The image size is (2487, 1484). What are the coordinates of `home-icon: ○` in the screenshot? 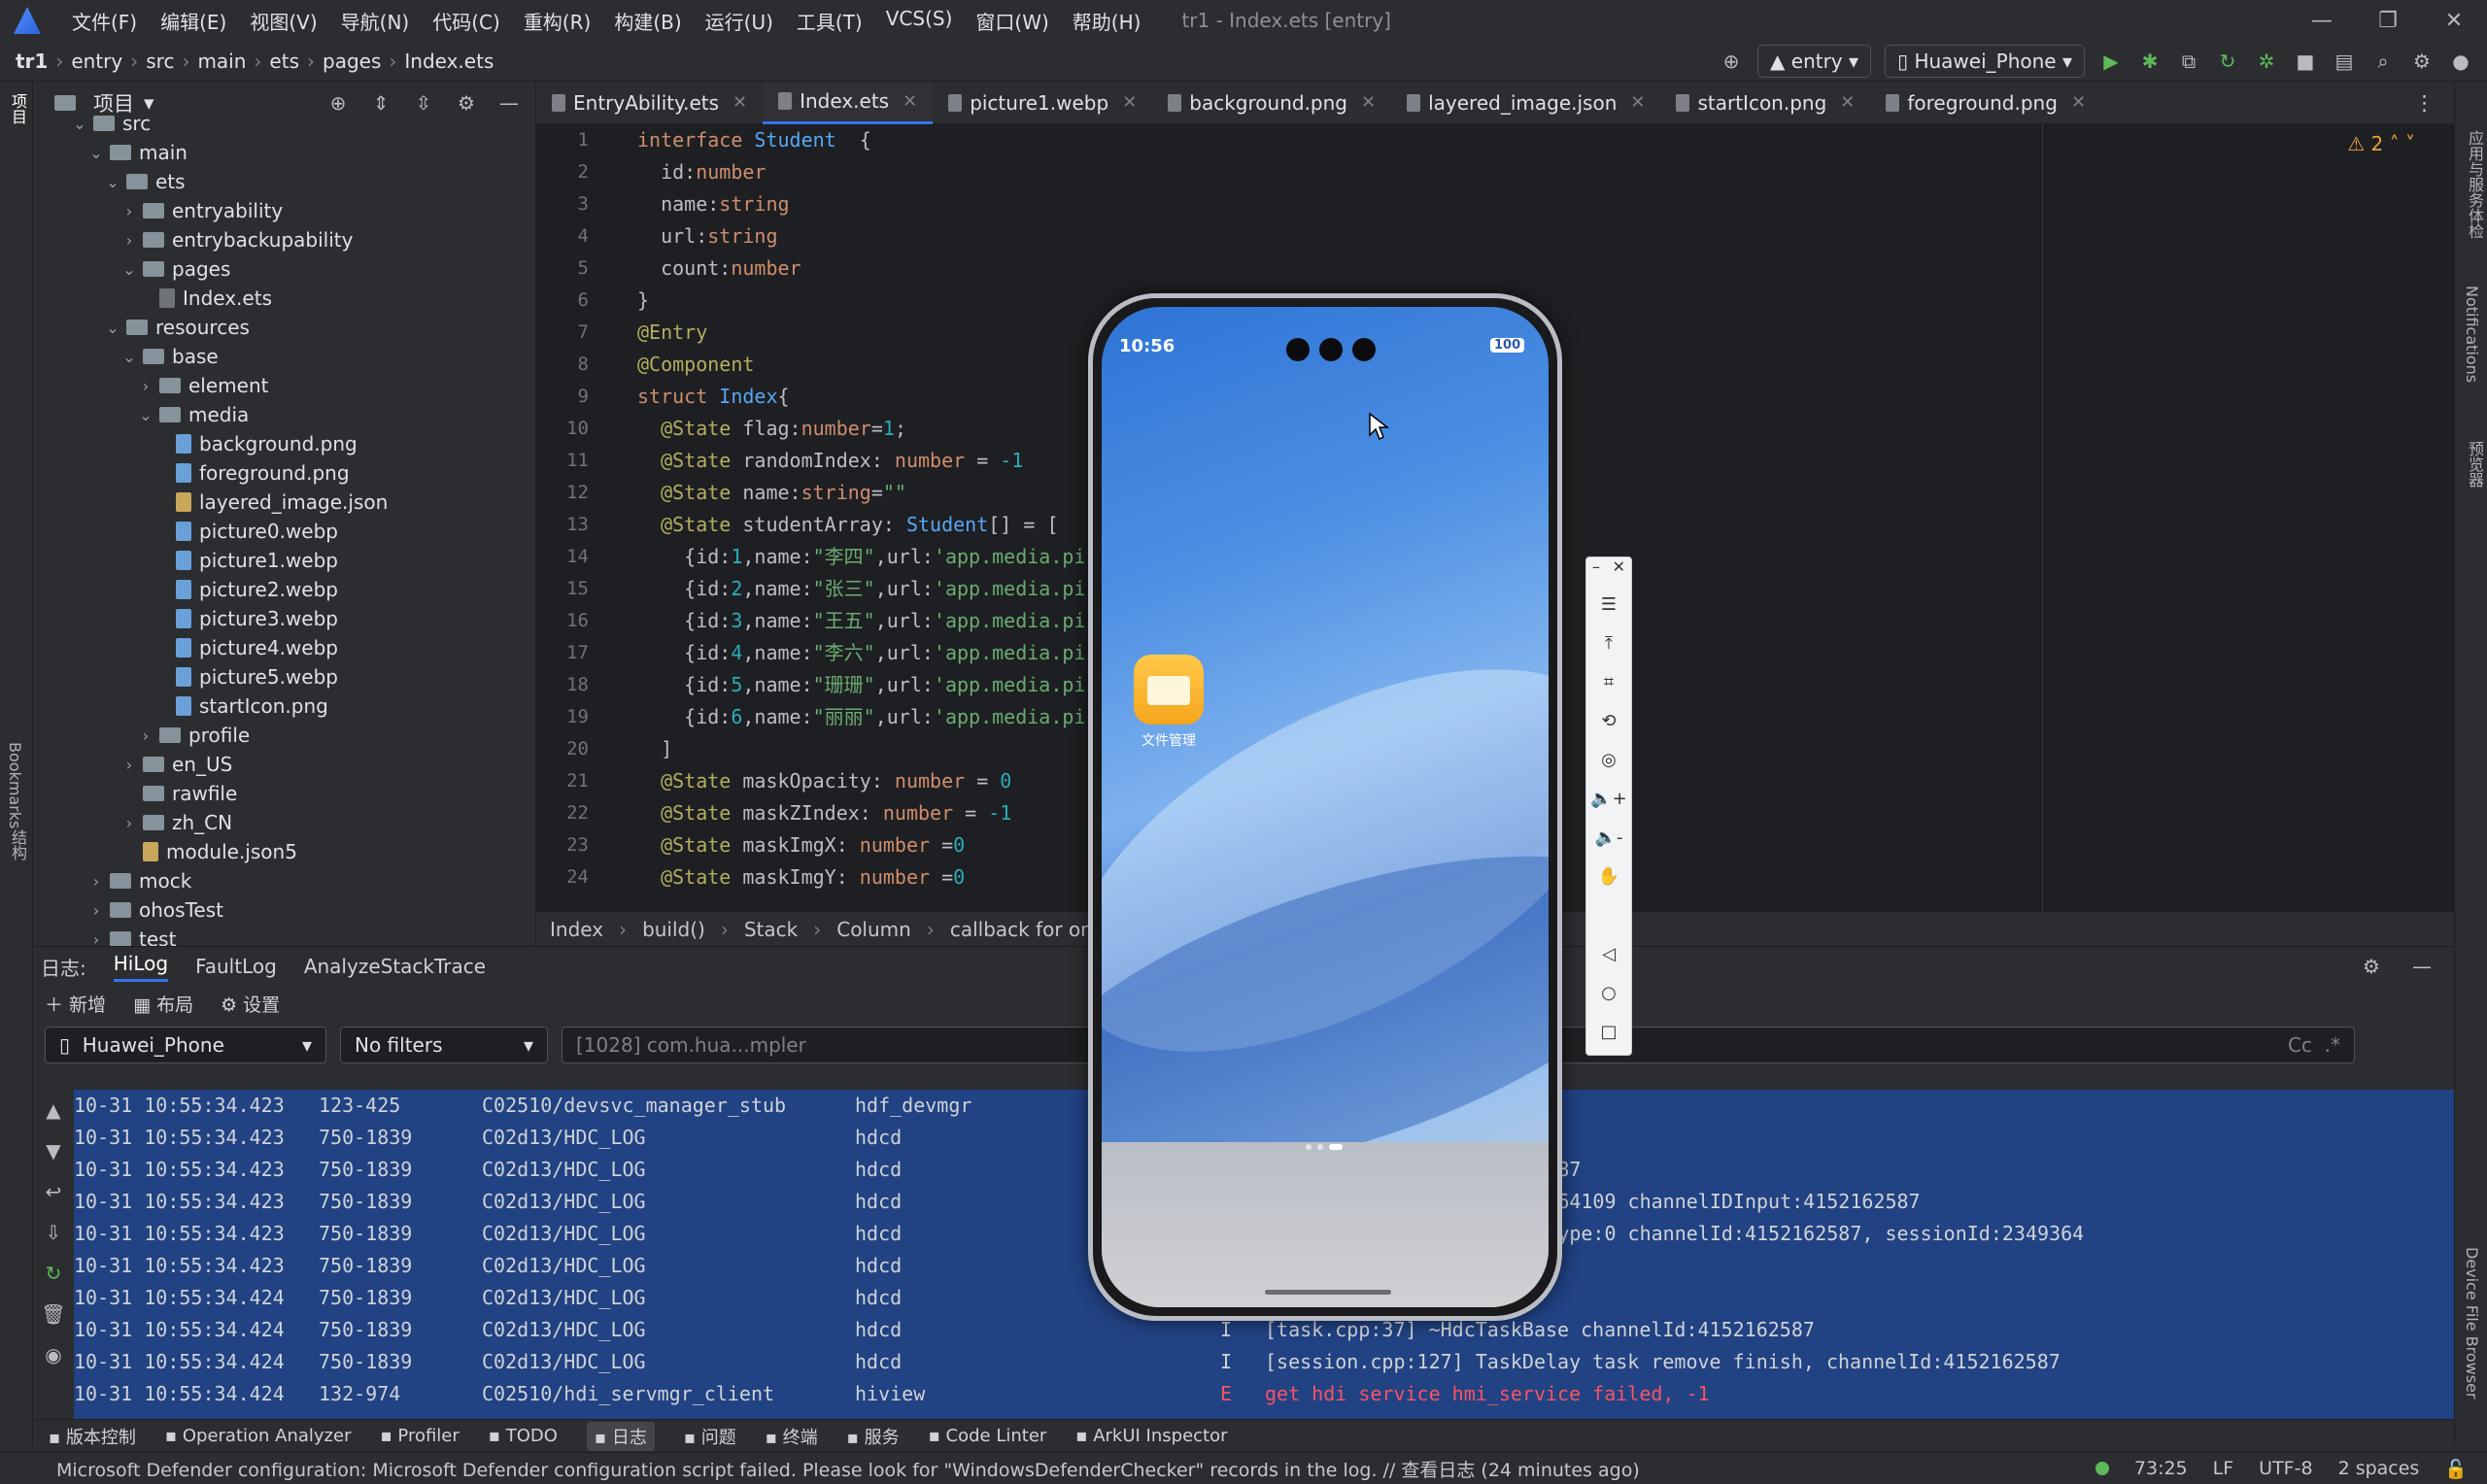 It's located at (1608, 992).